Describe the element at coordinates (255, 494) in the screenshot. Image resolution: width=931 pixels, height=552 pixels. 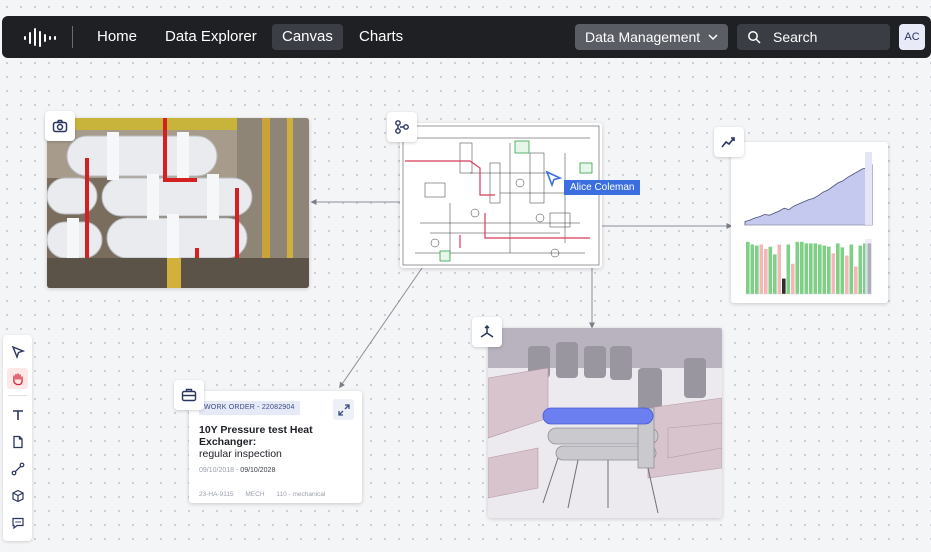
I see `work-order-discipline: MECH` at that location.